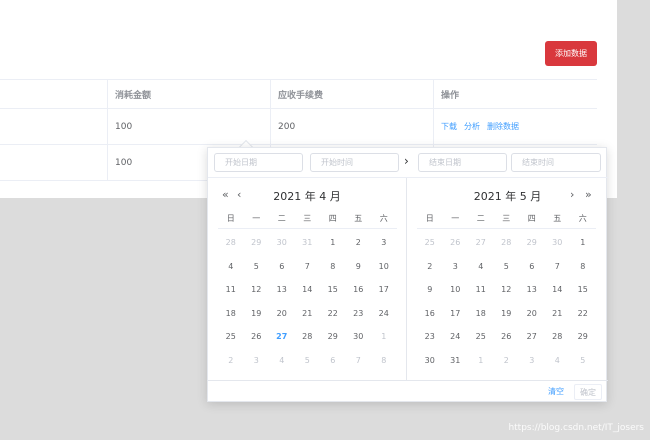  What do you see at coordinates (503, 126) in the screenshot?
I see `delete-link: 删除数据` at bounding box center [503, 126].